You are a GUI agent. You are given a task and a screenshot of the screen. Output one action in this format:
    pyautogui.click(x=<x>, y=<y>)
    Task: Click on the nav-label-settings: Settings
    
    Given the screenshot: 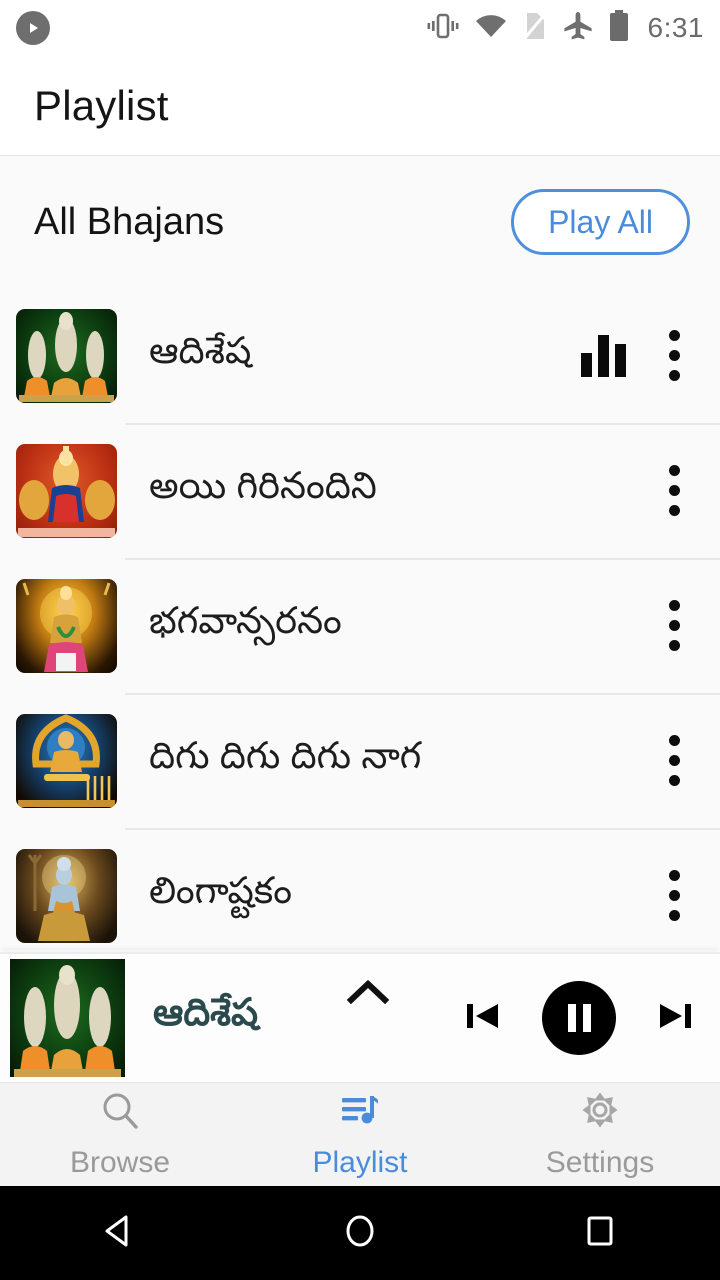 What is the action you would take?
    pyautogui.click(x=600, y=1162)
    